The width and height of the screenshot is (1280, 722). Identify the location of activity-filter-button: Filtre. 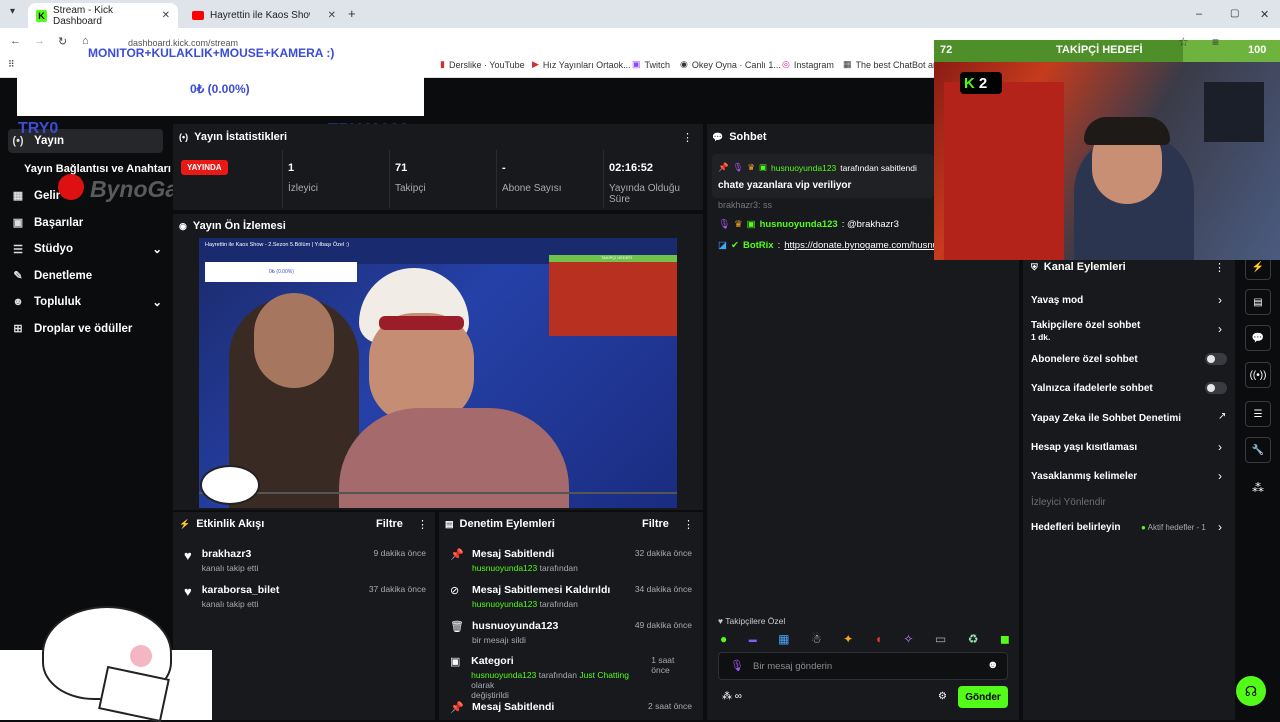
(389, 524).